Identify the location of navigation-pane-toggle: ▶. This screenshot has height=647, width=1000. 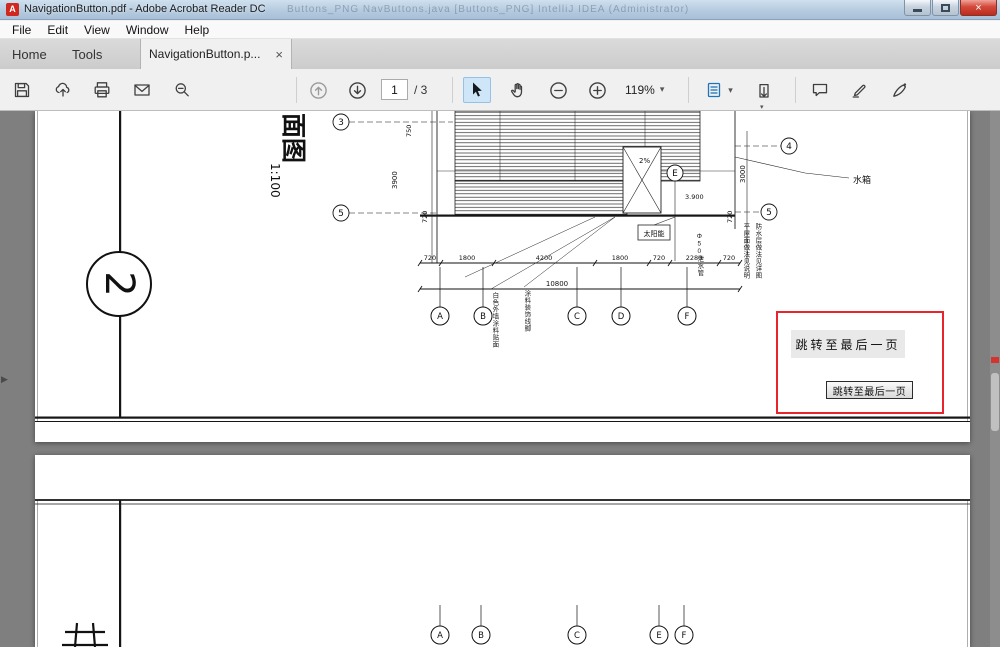
(4, 379).